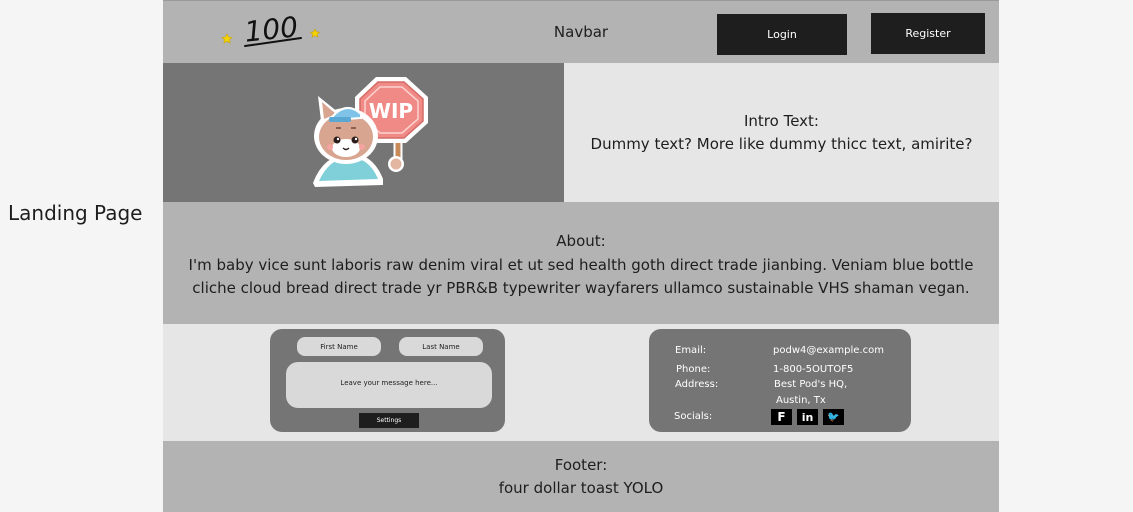 The image size is (1133, 512). What do you see at coordinates (781, 417) in the screenshot?
I see `facebook-icon: F` at bounding box center [781, 417].